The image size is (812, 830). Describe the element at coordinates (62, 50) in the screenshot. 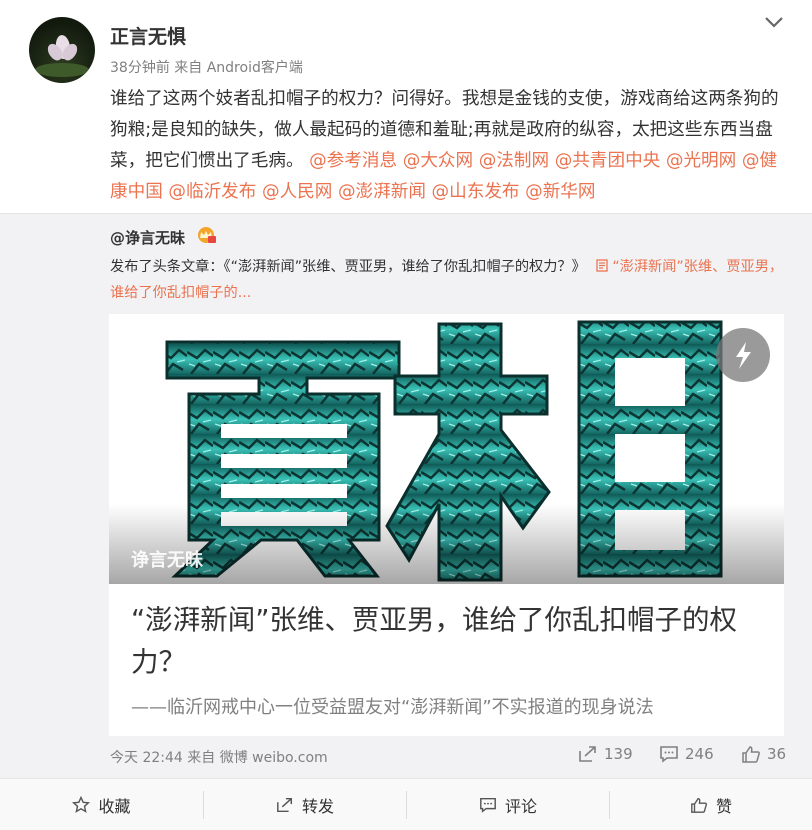

I see `avatar` at that location.